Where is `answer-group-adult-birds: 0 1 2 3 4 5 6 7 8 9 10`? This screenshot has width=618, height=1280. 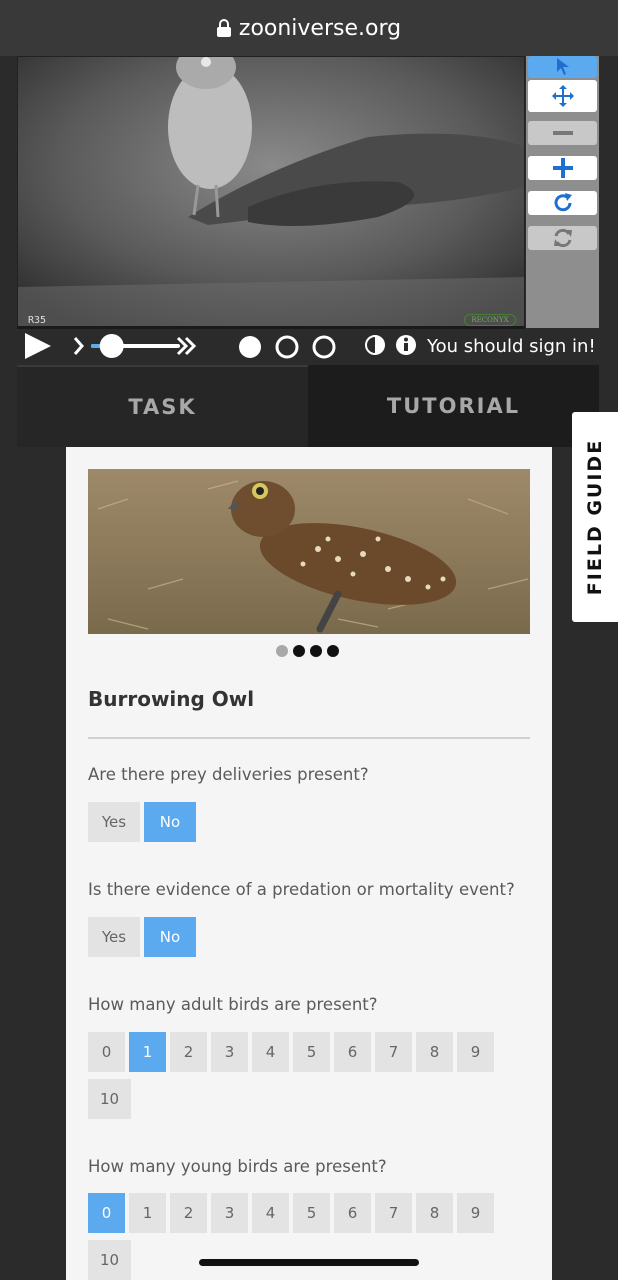
answer-group-adult-birds: 0 1 2 3 4 5 6 7 8 9 10 is located at coordinates (298, 1075).